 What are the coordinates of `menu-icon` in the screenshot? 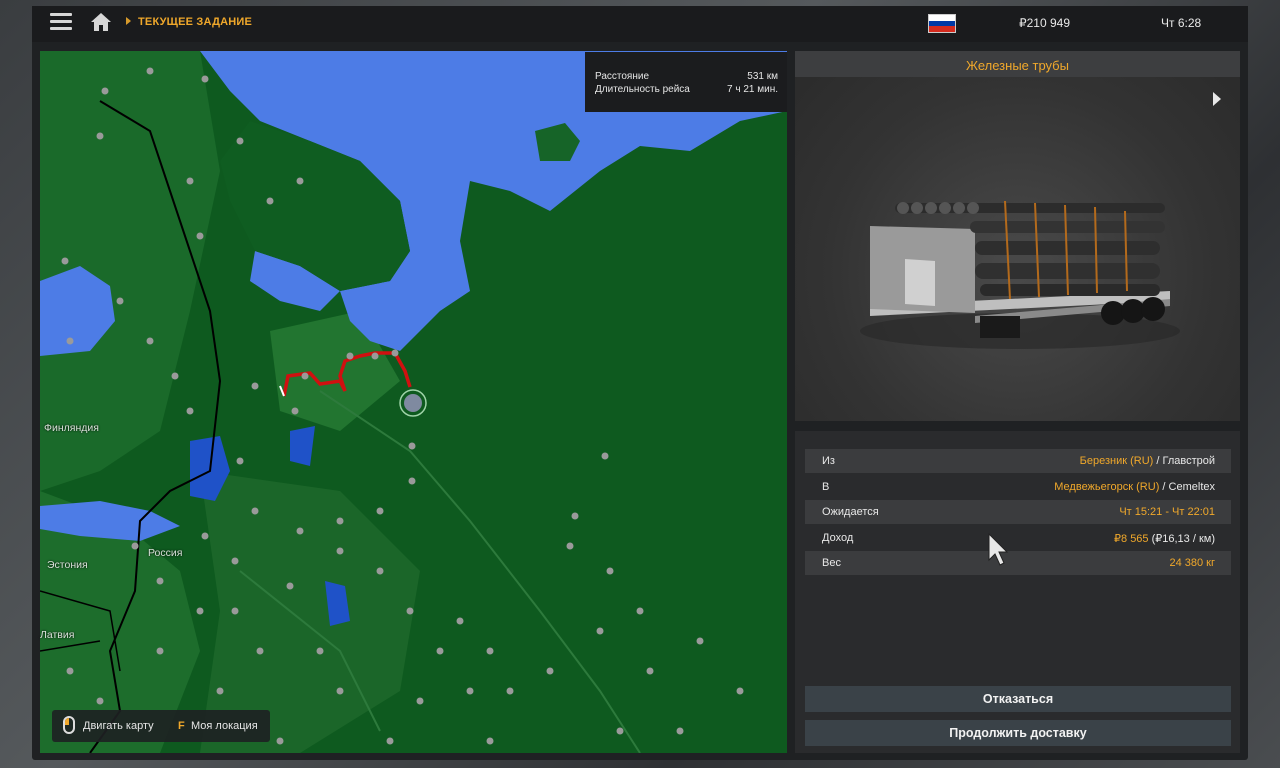 It's located at (61, 22).